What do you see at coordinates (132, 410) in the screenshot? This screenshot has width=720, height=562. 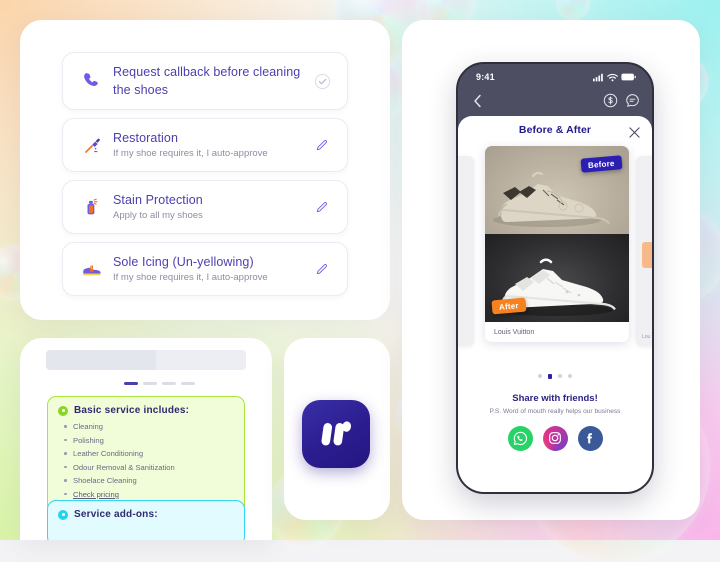 I see `basic-service-title: Basic service includes:` at bounding box center [132, 410].